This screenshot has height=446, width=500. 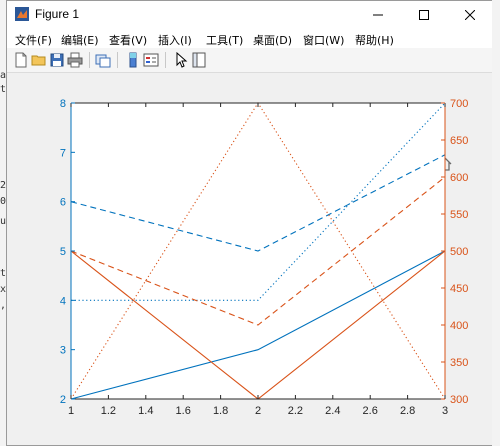 What do you see at coordinates (459, 326) in the screenshot?
I see `right-tick-label: 400` at bounding box center [459, 326].